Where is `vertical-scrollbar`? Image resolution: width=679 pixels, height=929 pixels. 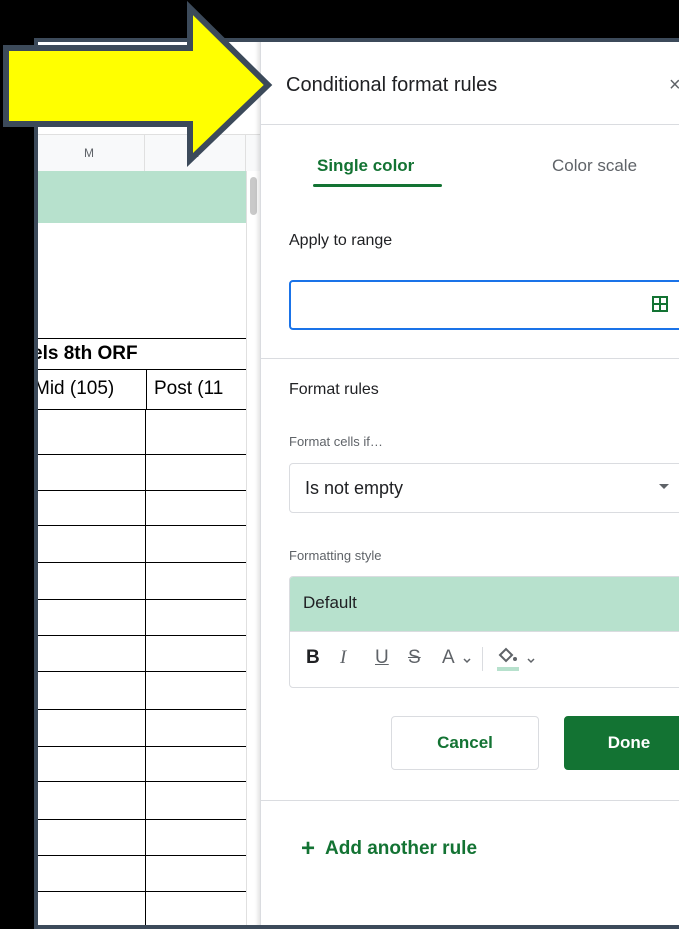
vertical-scrollbar is located at coordinates (253, 550).